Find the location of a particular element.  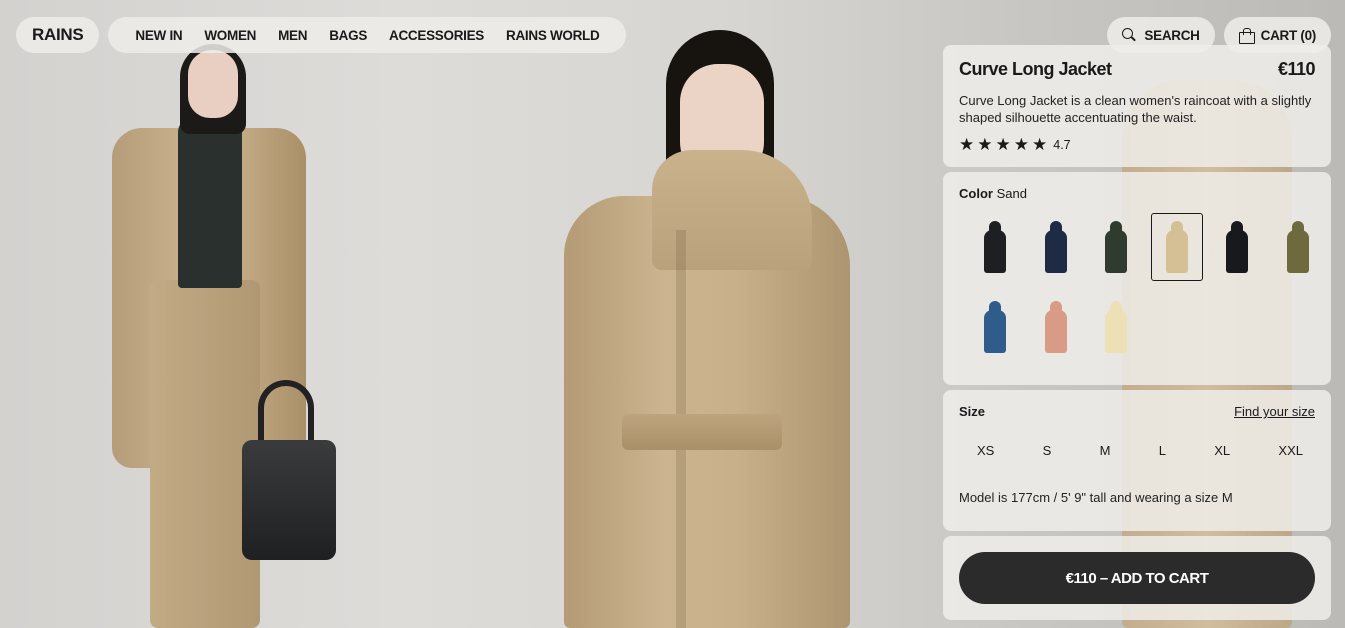

menu-item-men: MEN is located at coordinates (292, 35).